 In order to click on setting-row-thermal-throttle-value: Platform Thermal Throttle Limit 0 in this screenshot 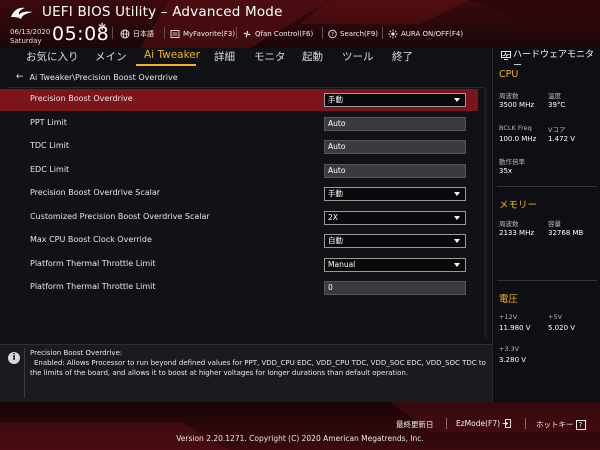, I will do `click(239, 288)`.